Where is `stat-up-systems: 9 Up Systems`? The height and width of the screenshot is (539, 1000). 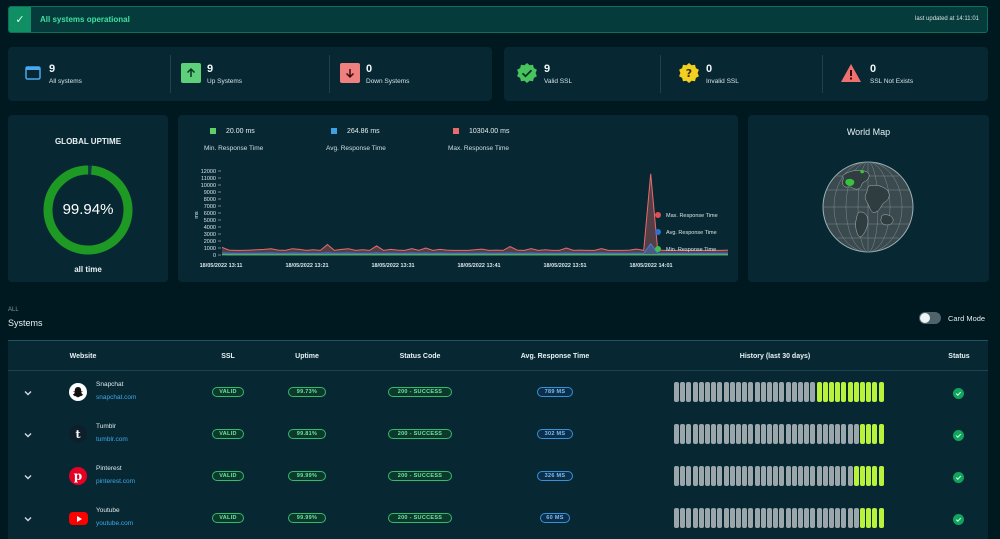 stat-up-systems: 9 Up Systems is located at coordinates (249, 74).